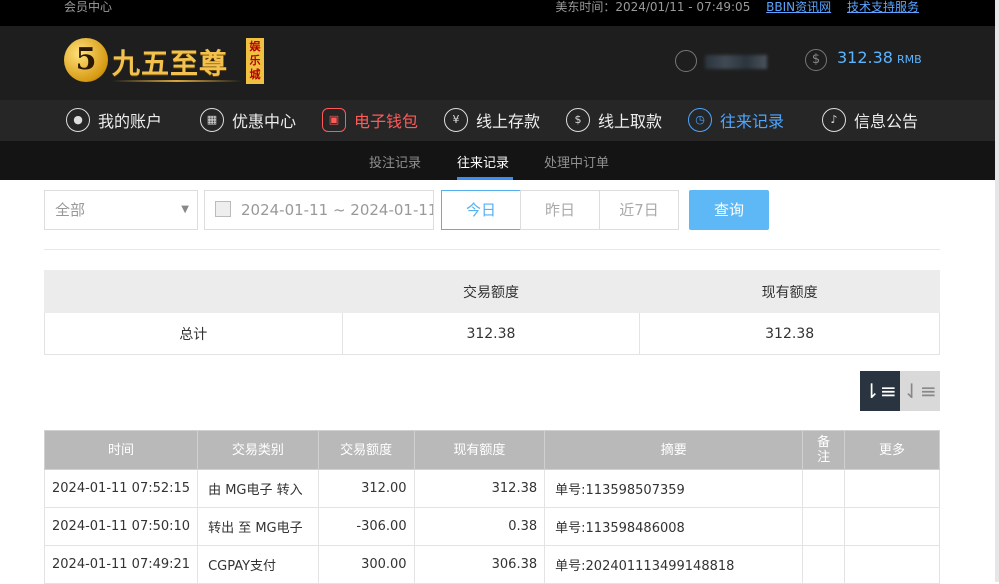  What do you see at coordinates (258, 526) in the screenshot?
I see `cell-type: 转出 至 MG电子` at bounding box center [258, 526].